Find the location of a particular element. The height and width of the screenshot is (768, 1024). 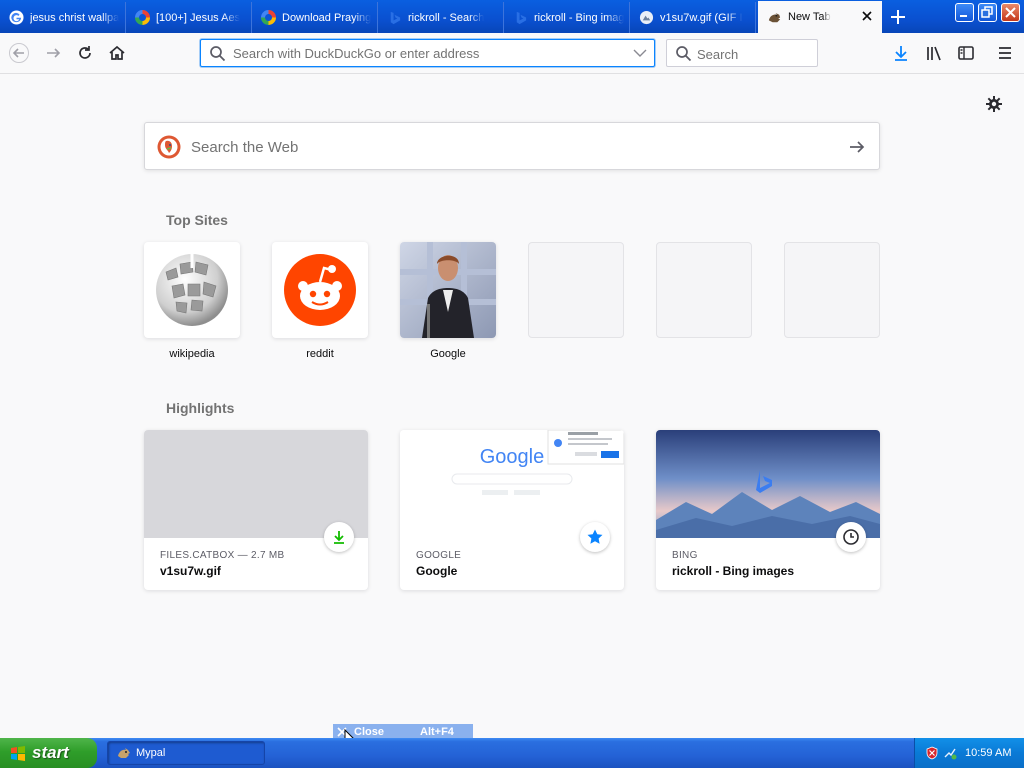

downloads-button is located at coordinates (901, 53).